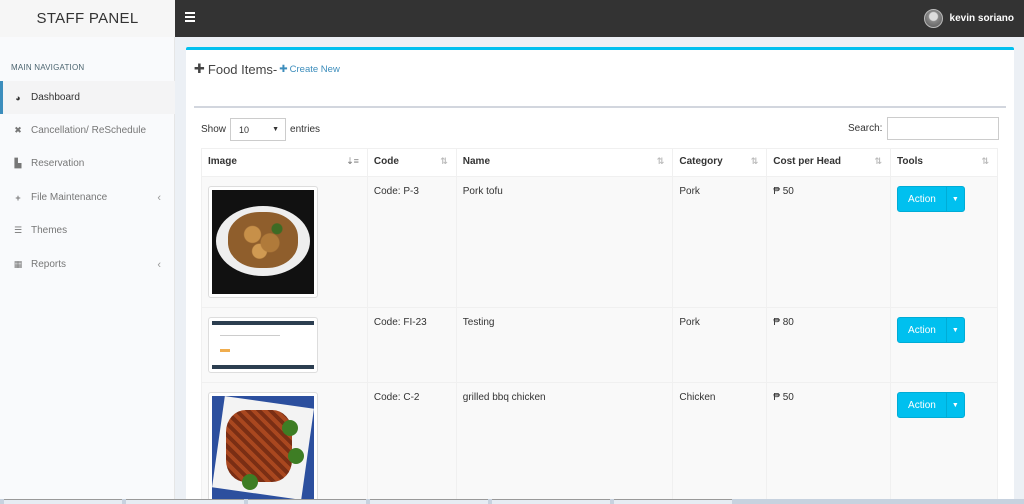 Image resolution: width=1024 pixels, height=504 pixels. I want to click on show-label: Show, so click(214, 129).